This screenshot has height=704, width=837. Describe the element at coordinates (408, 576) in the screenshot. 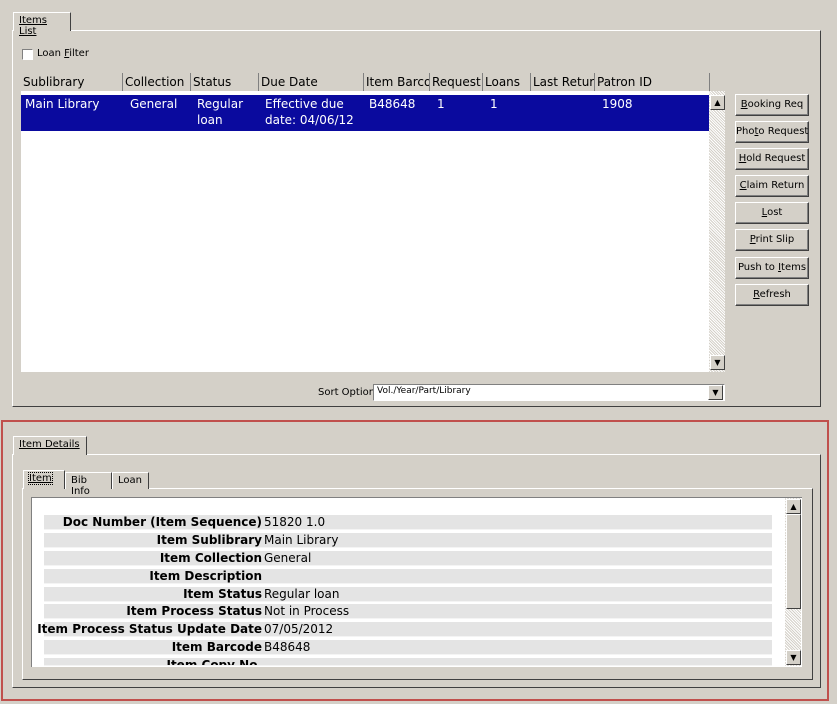

I see `detail-row-description: Item Description` at that location.